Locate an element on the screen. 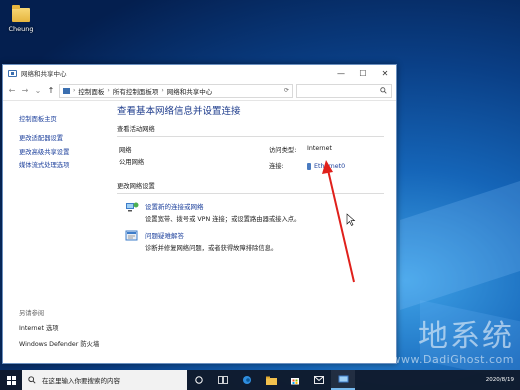 This screenshot has height=390, width=520. see-also-heading: 另请参阅 is located at coordinates (32, 313).